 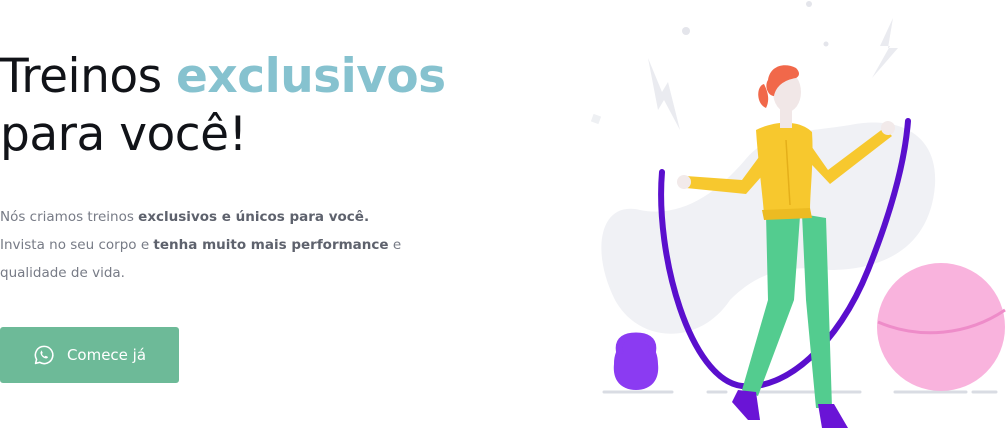 What do you see at coordinates (784, 168) in the screenshot?
I see `torso-hoodie` at bounding box center [784, 168].